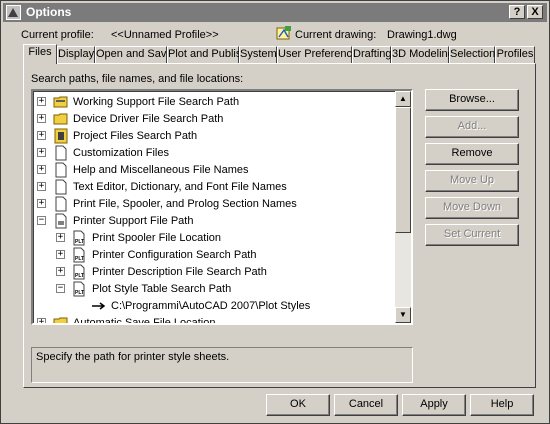 This screenshot has width=550, height=424. I want to click on tree-item-label: Device Driver File Search Path, so click(148, 119).